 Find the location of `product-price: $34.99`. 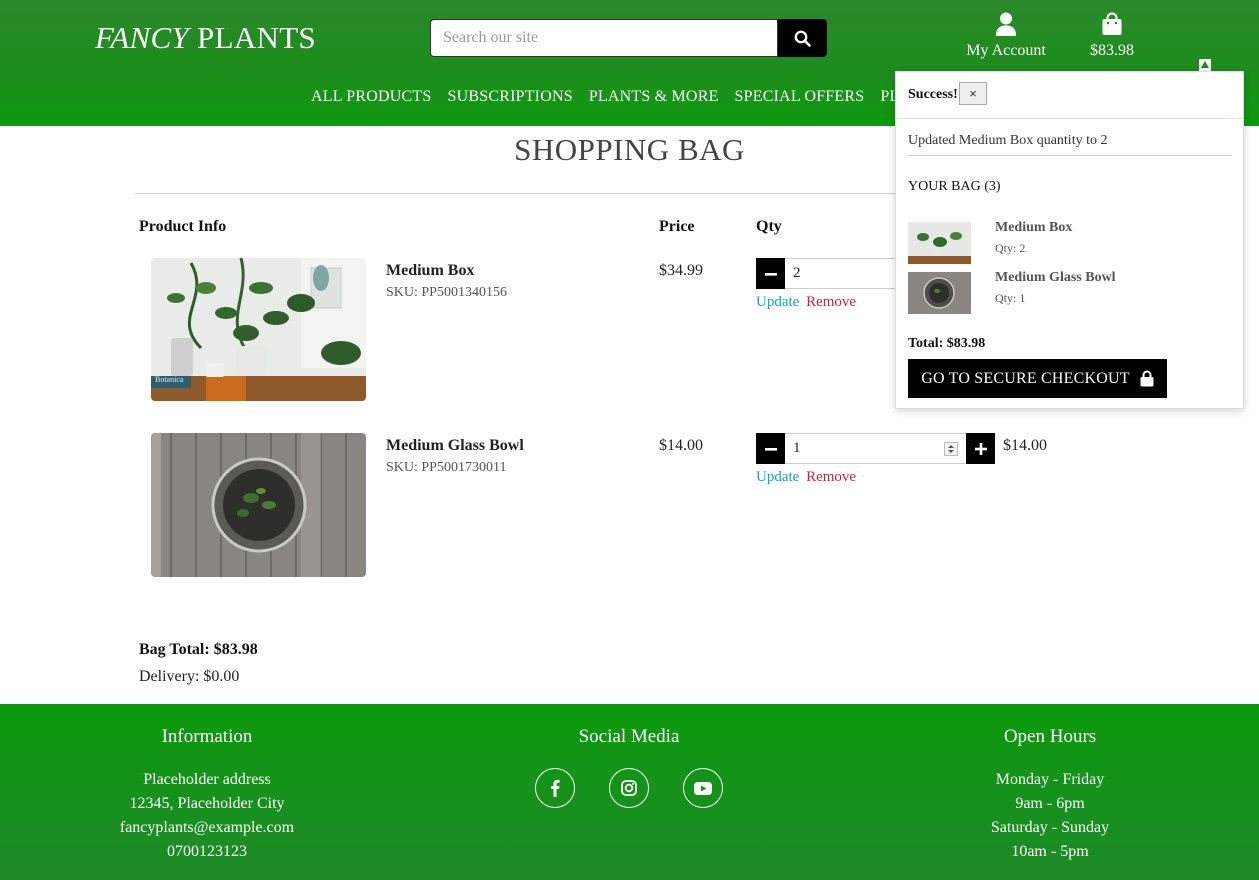

product-price: $34.99 is located at coordinates (681, 270).